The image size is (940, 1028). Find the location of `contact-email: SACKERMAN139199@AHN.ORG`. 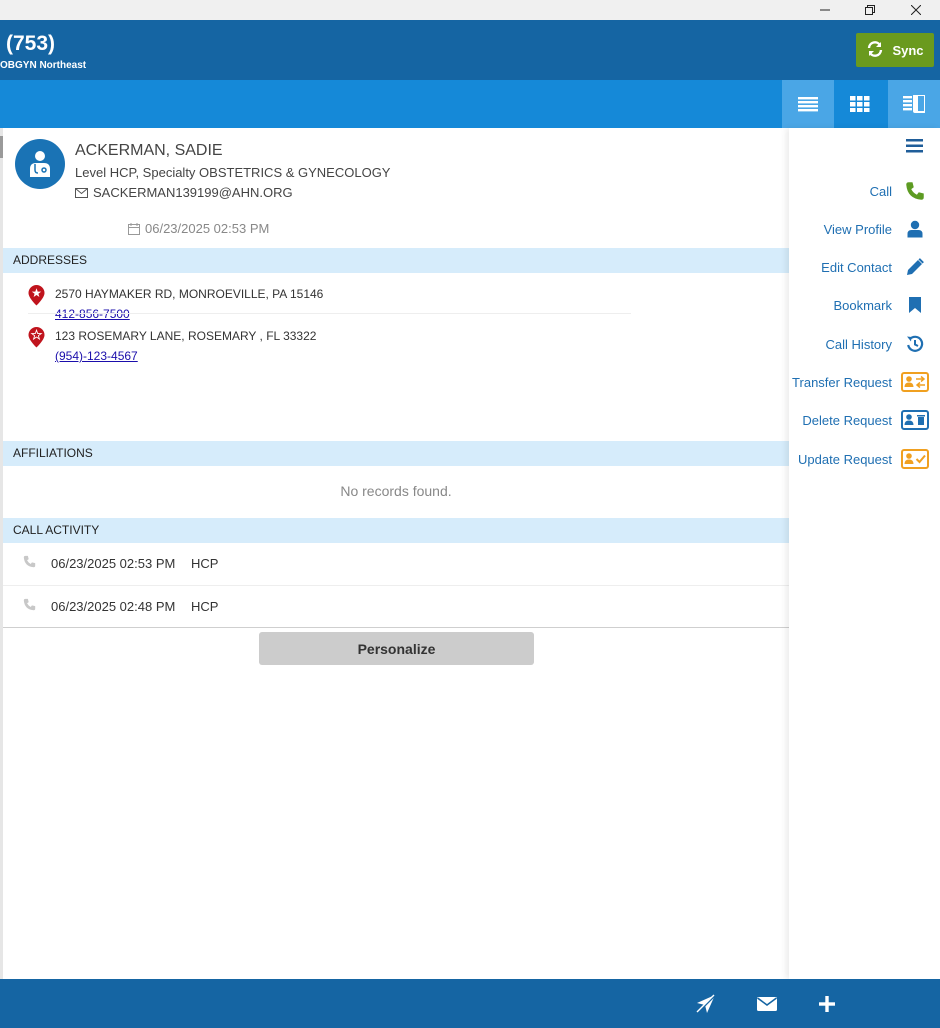

contact-email: SACKERMAN139199@AHN.ORG is located at coordinates (193, 192).